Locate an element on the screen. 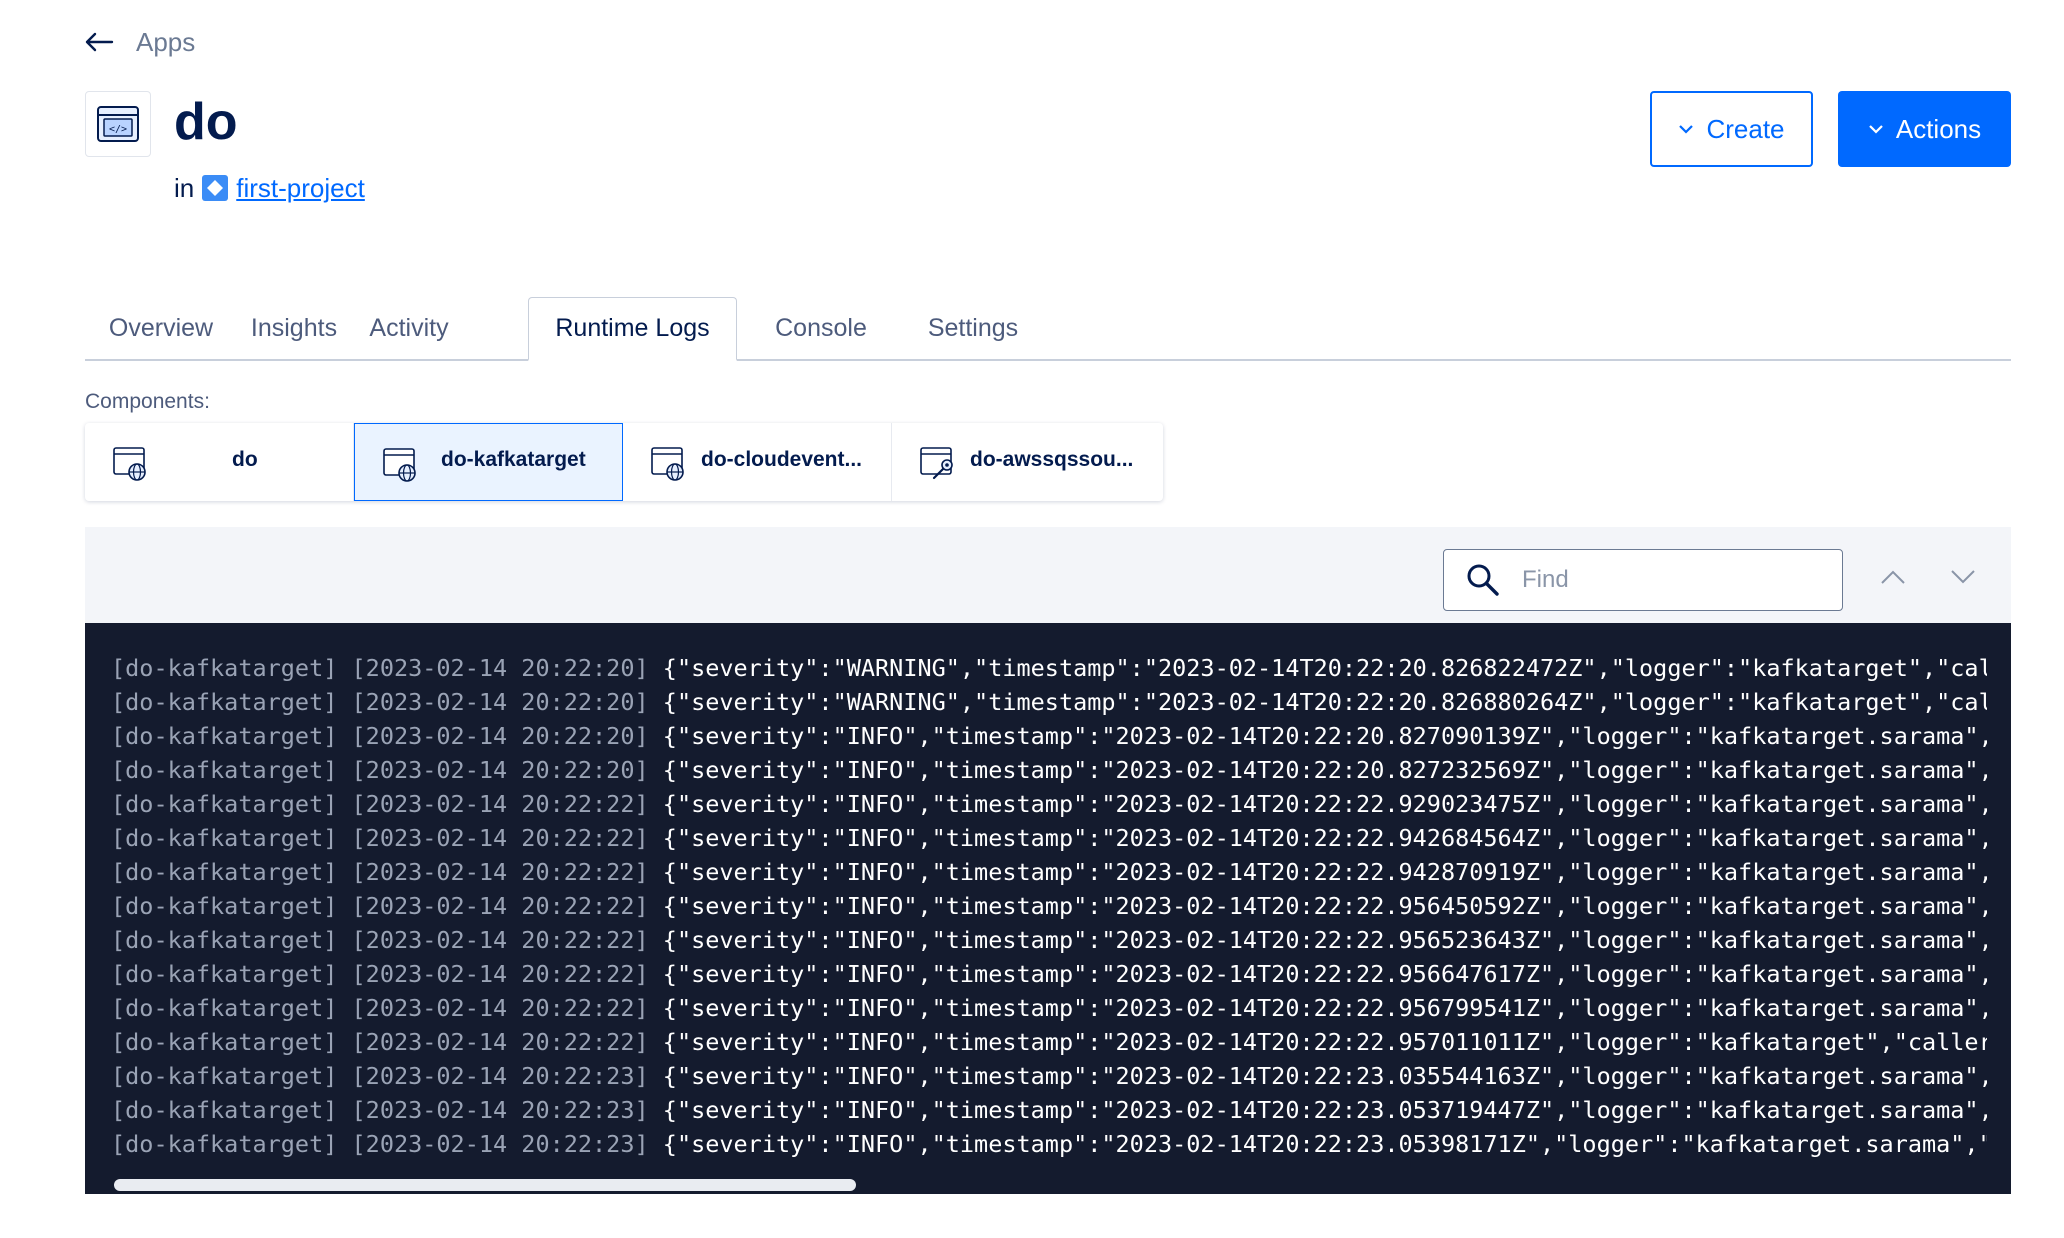 The width and height of the screenshot is (2064, 1238). actions-button-label: Actions is located at coordinates (1938, 128).